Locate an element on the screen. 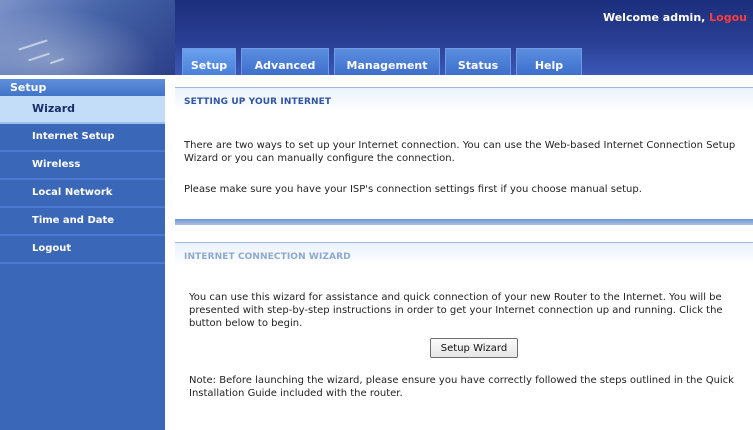  welcome-text: Welcome admin, is located at coordinates (656, 17).